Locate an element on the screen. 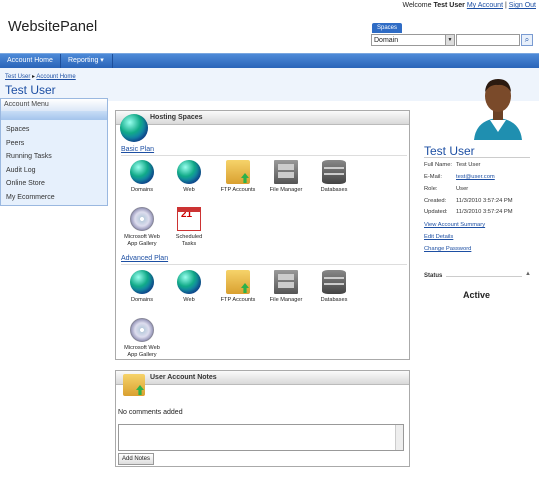 Image resolution: width=539 pixels, height=480 pixels. avatar is located at coordinates (498, 109).